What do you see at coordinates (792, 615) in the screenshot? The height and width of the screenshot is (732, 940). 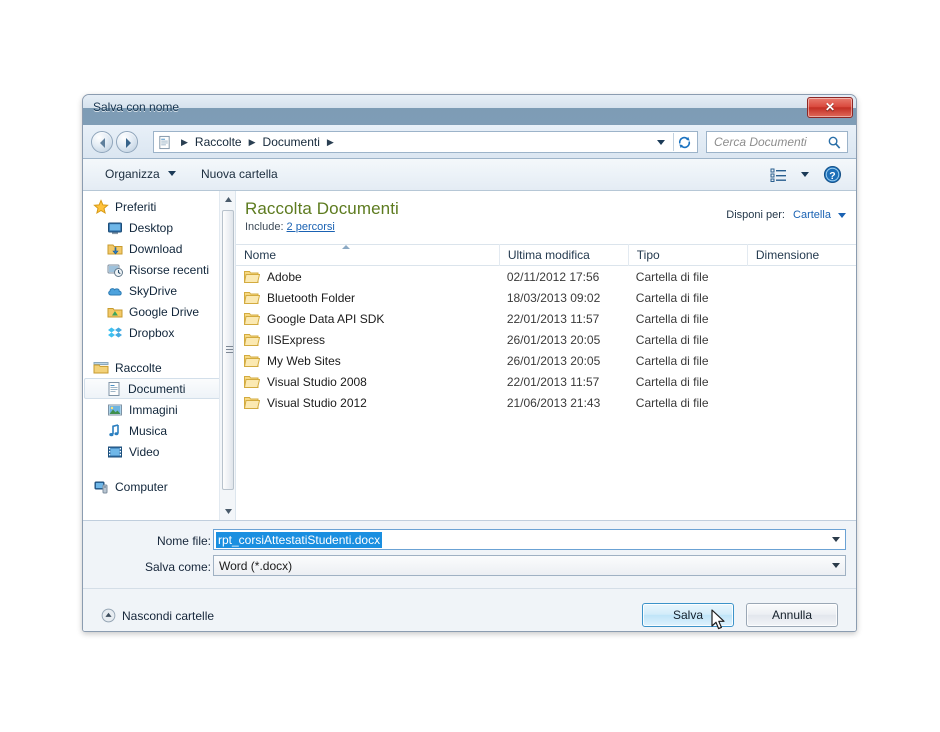 I see `cancel-button: Annulla` at bounding box center [792, 615].